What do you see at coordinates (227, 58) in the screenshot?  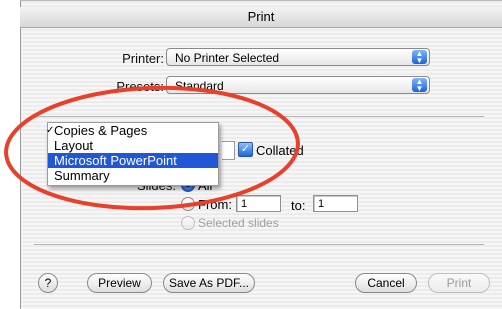 I see `printer-value: No Printer Selected` at bounding box center [227, 58].